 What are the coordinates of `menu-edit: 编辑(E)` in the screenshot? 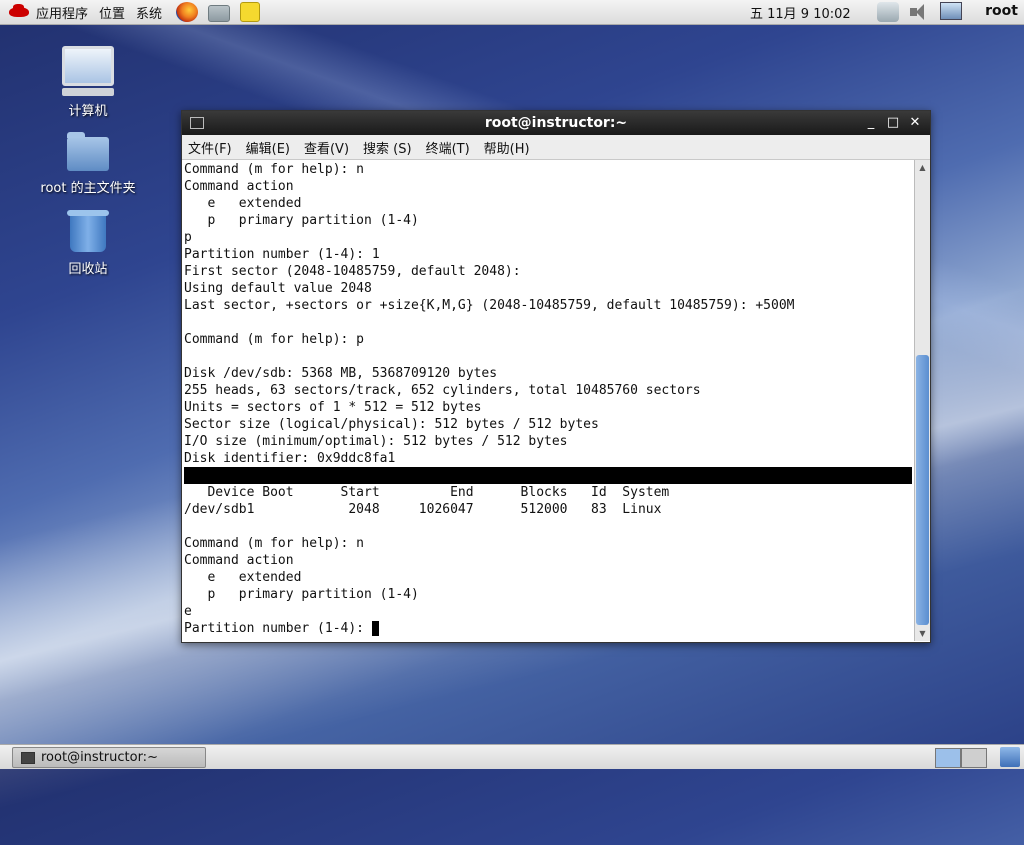 It's located at (268, 147).